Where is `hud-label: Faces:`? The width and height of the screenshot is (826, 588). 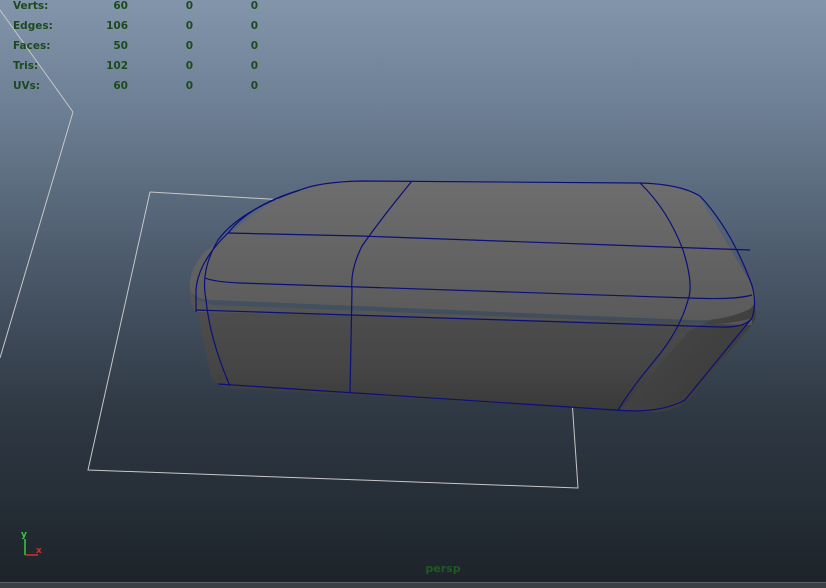 hud-label: Faces: is located at coordinates (32, 46).